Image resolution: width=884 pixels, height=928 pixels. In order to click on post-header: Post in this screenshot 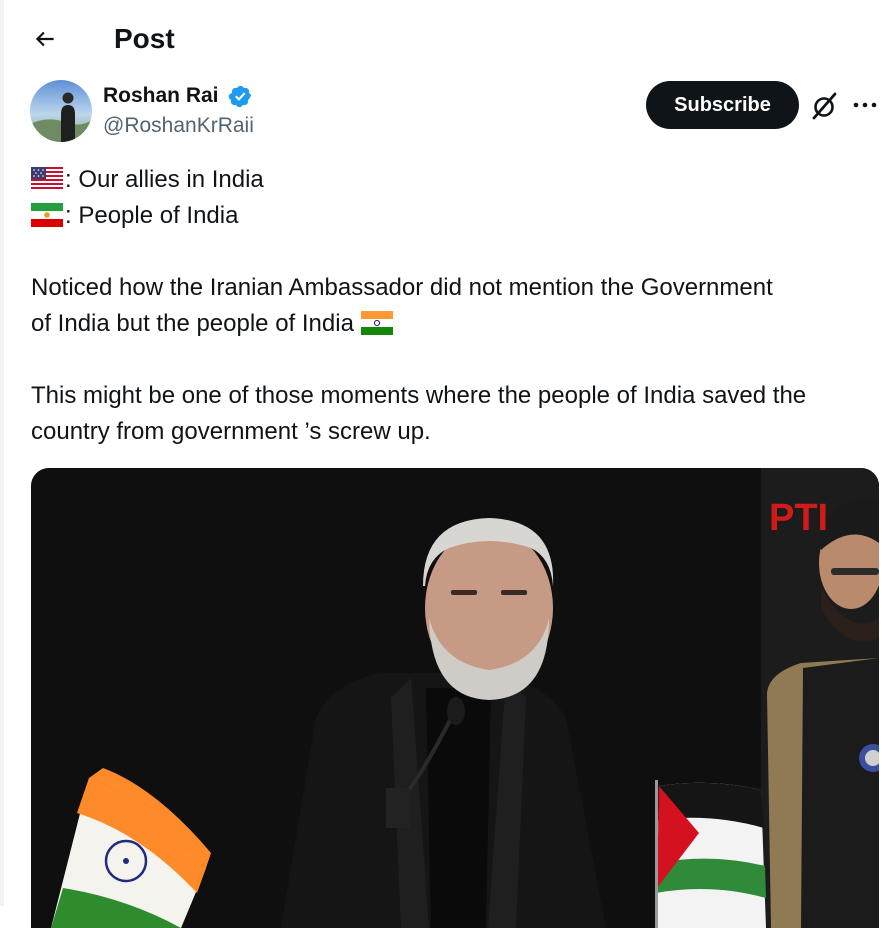, I will do `click(442, 39)`.